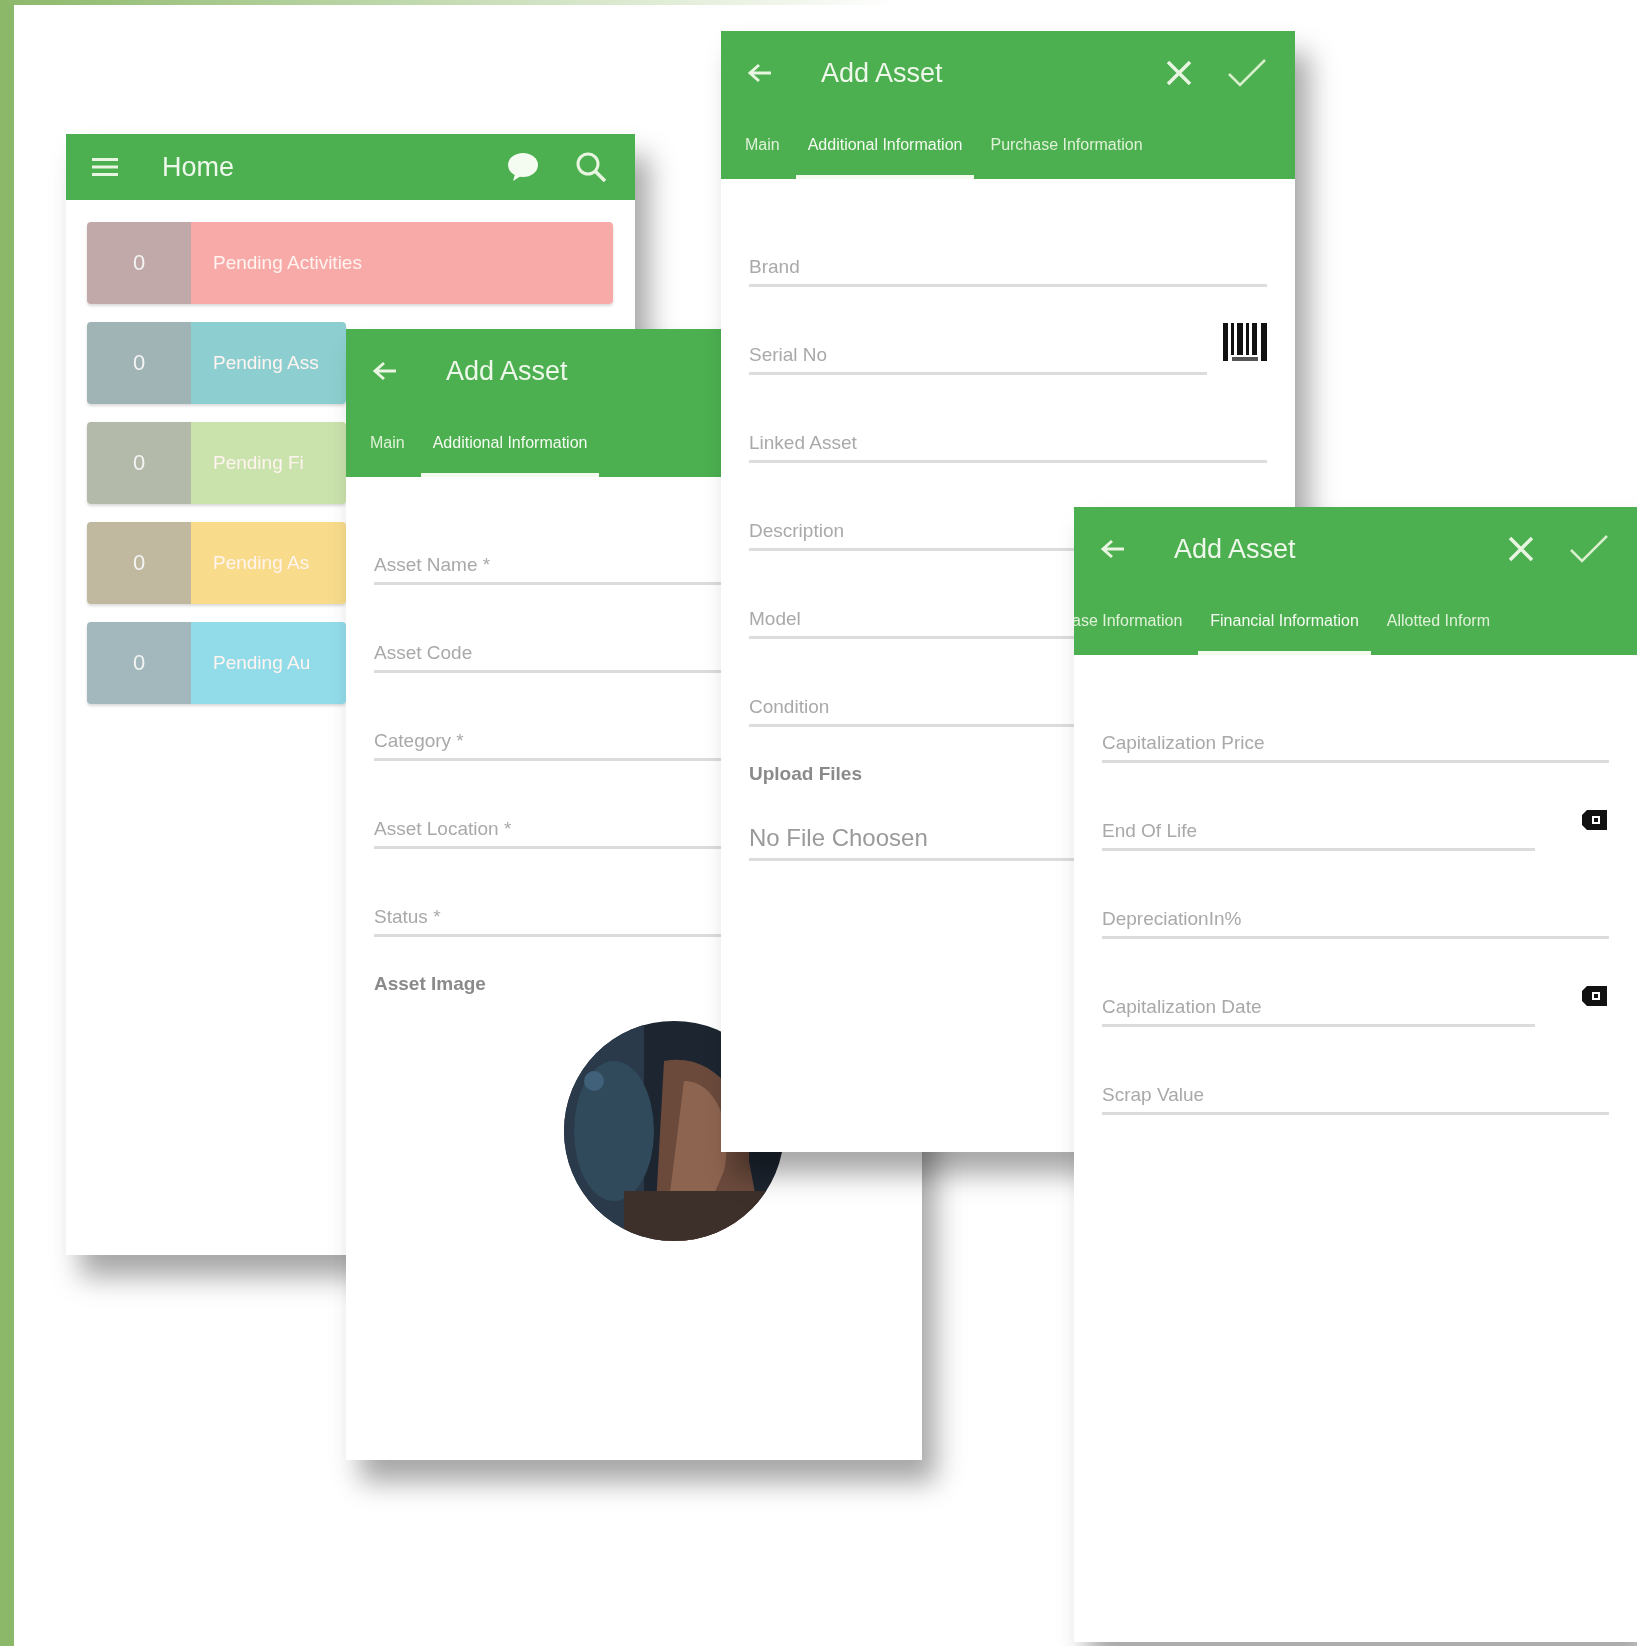 The height and width of the screenshot is (1646, 1637). Describe the element at coordinates (1355, 1097) in the screenshot. I see `input-field: Scrap Value` at that location.